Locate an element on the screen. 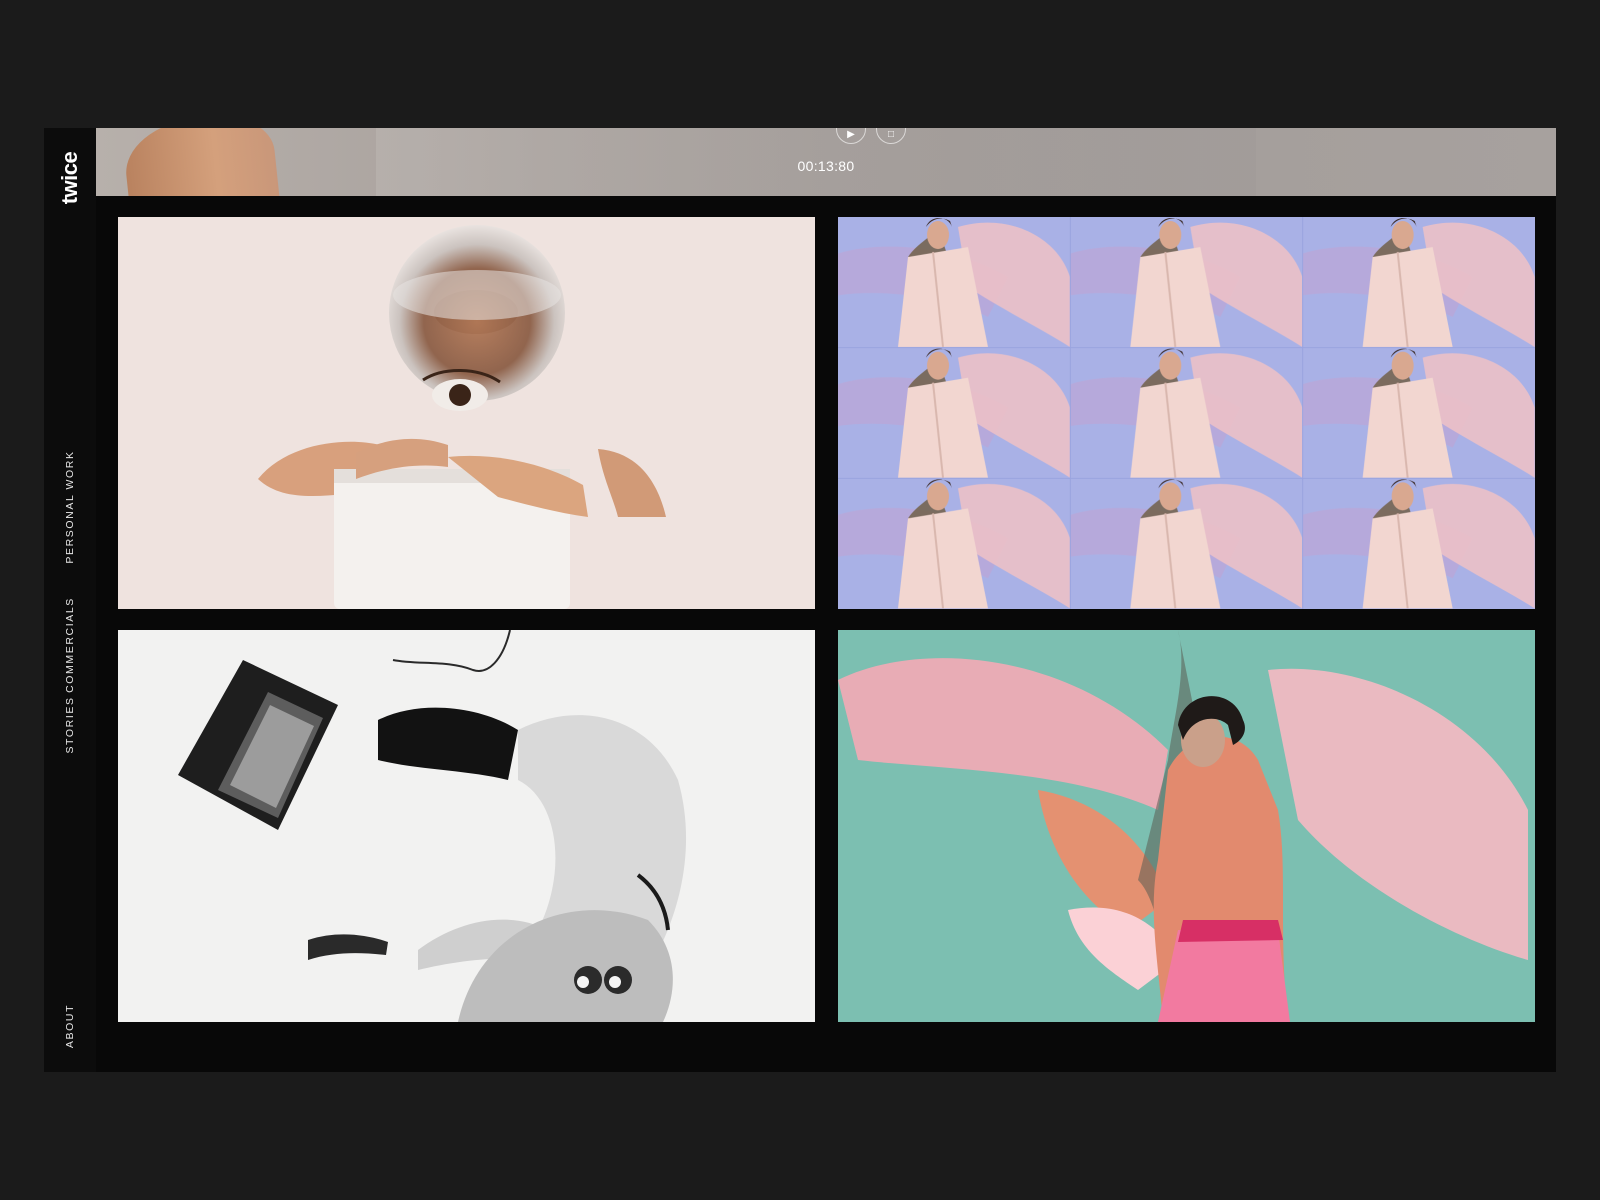  tv-upside-down-photo is located at coordinates (466, 826).